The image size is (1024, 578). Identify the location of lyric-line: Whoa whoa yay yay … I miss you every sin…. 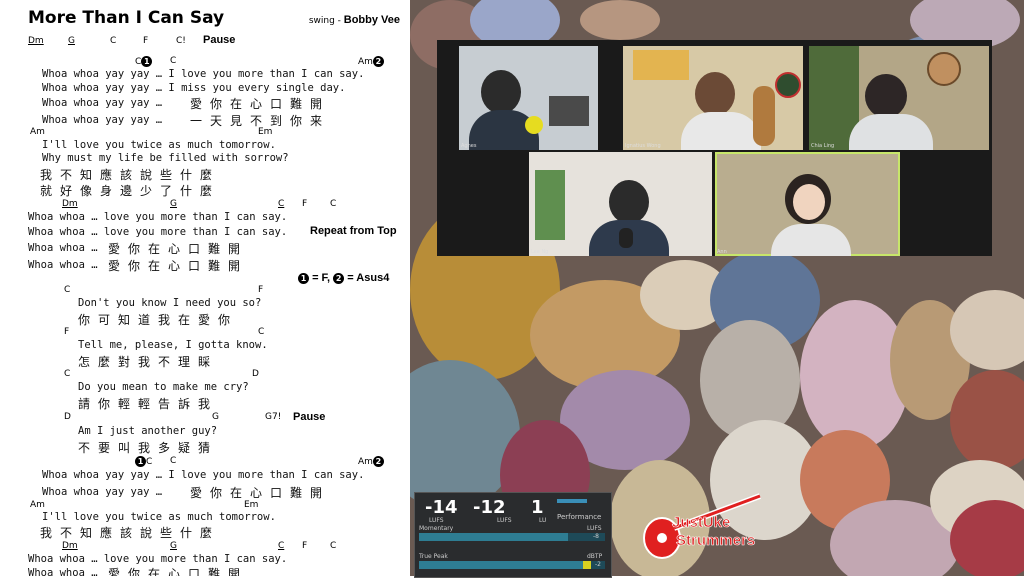
(194, 88).